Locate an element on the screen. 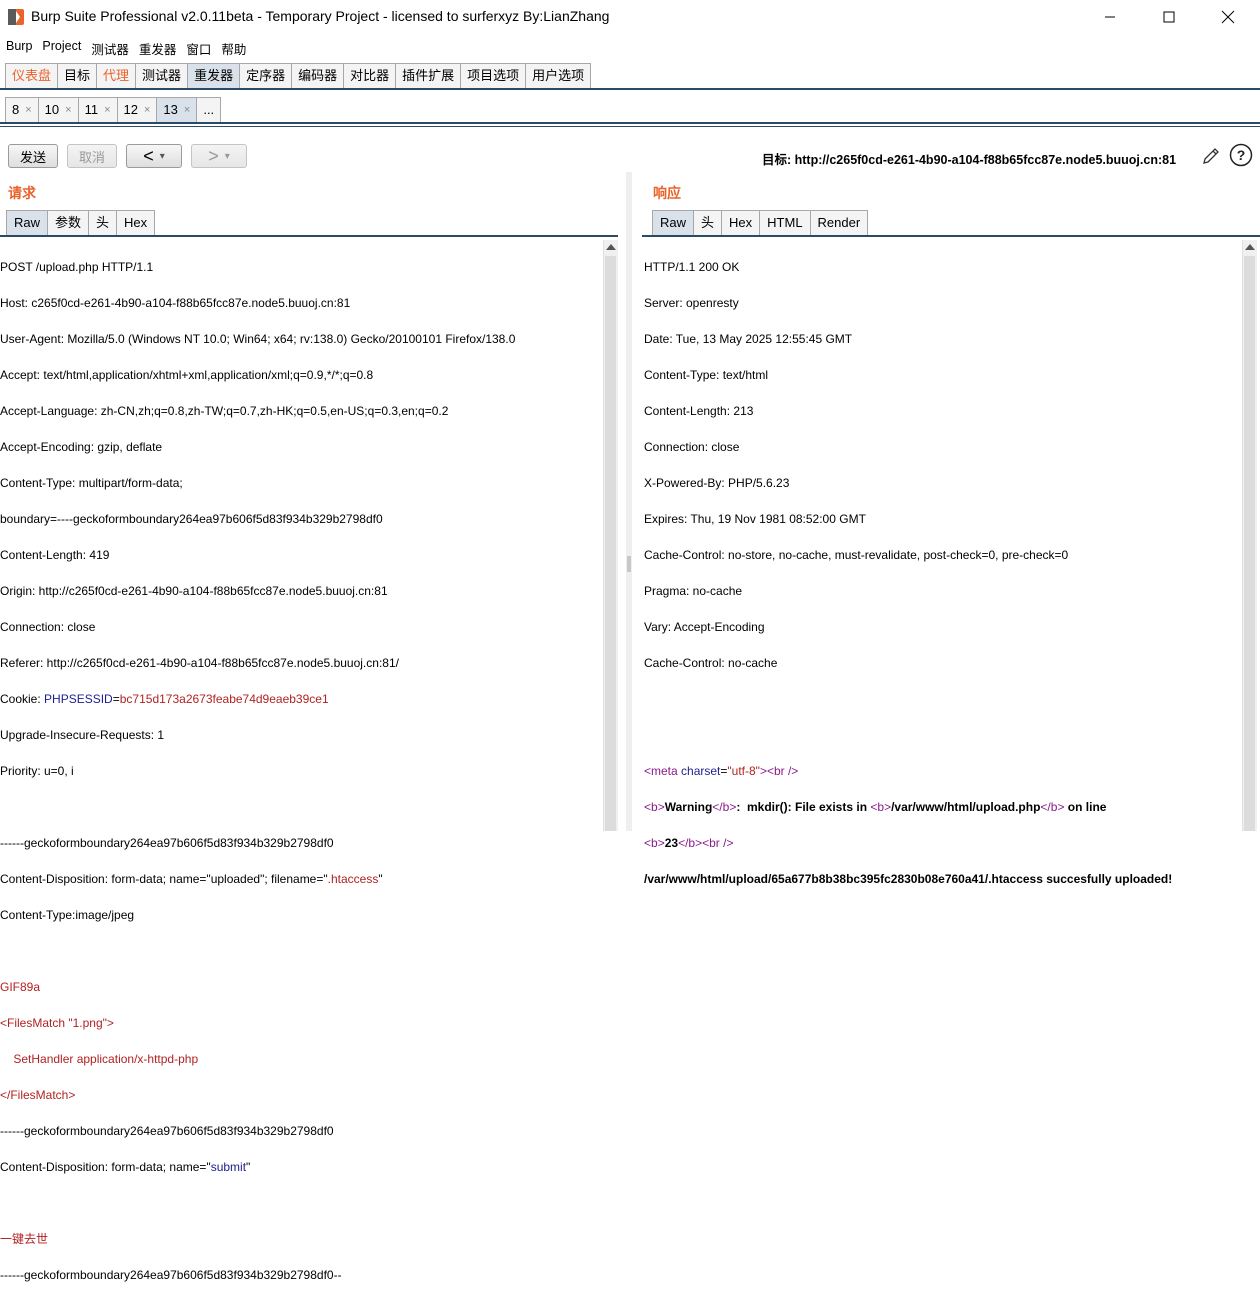  tab-comparer: 对比器 is located at coordinates (369, 76).